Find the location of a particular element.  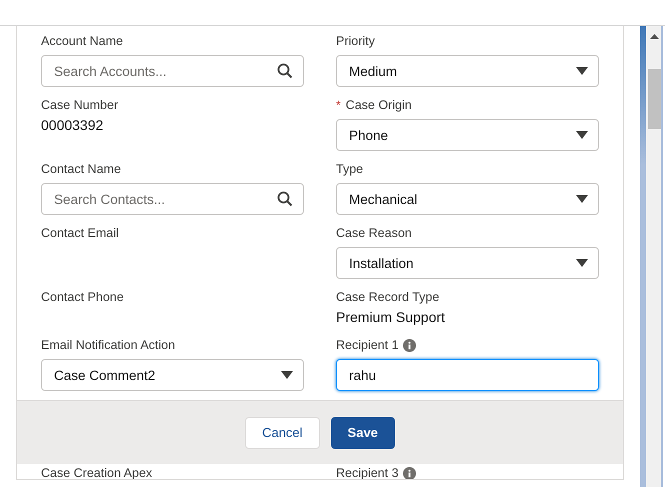

field-label: Case Number is located at coordinates (79, 105).